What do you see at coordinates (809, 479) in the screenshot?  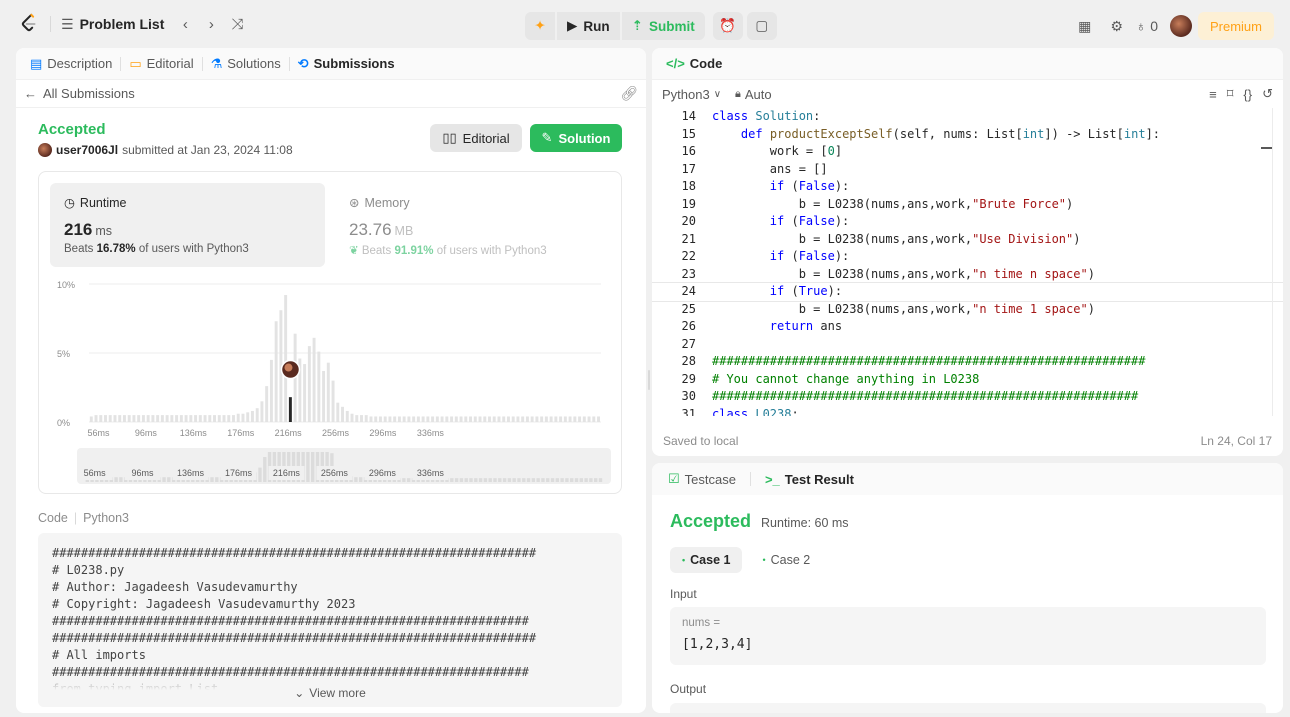 I see `tab-test-result: >_ Test Result` at bounding box center [809, 479].